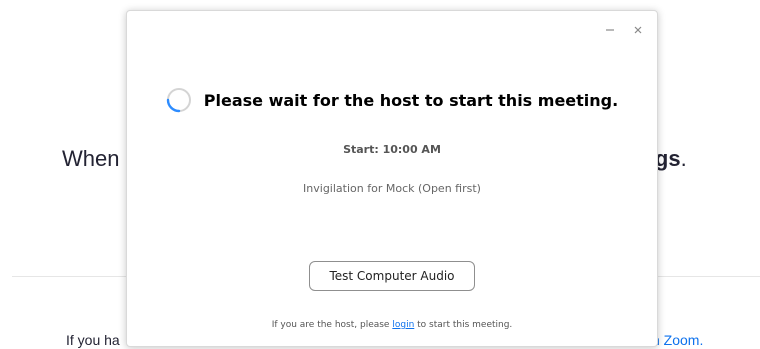 This screenshot has width=760, height=349. I want to click on background-footer-left: If you ha, so click(93, 340).